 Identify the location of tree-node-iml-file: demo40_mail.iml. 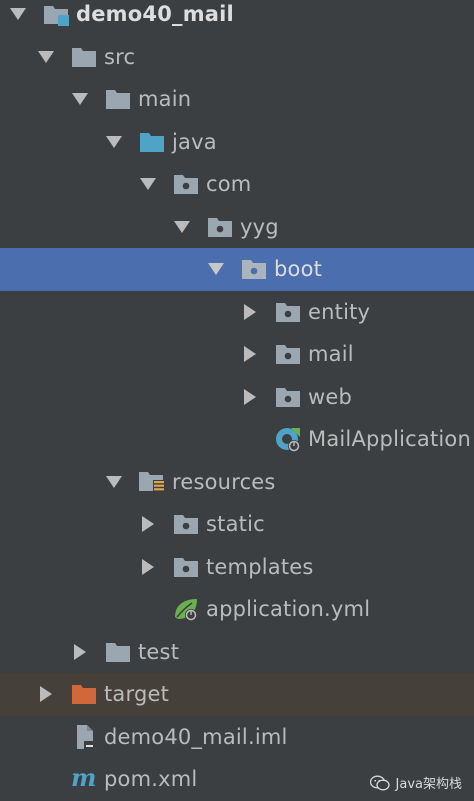
(237, 737).